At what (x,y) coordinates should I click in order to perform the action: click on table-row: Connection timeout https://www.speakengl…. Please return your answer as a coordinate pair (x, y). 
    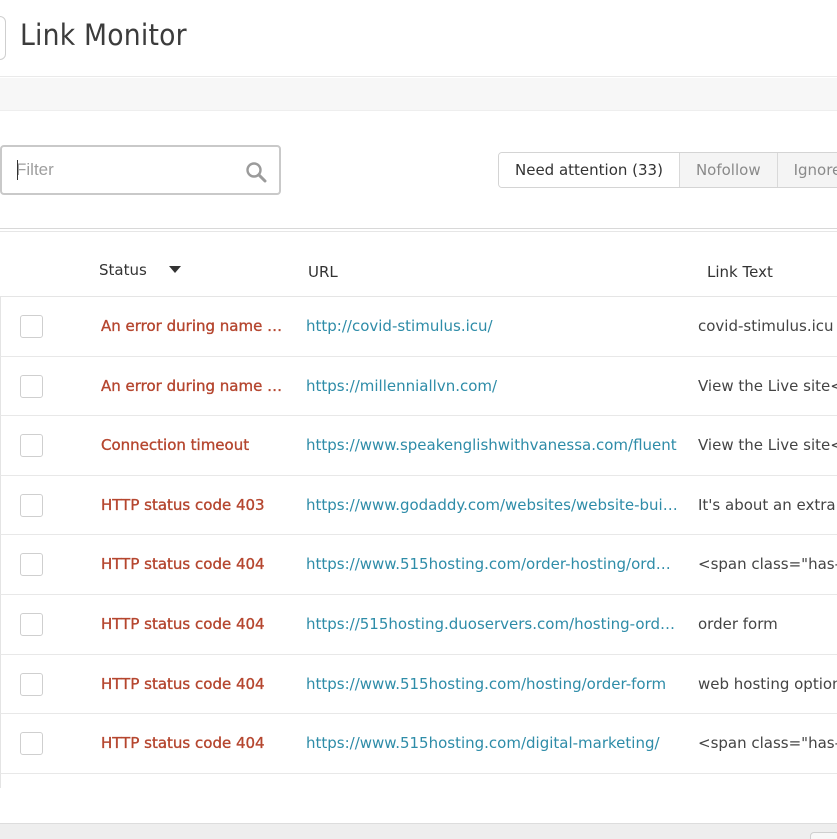
    Looking at the image, I should click on (418, 446).